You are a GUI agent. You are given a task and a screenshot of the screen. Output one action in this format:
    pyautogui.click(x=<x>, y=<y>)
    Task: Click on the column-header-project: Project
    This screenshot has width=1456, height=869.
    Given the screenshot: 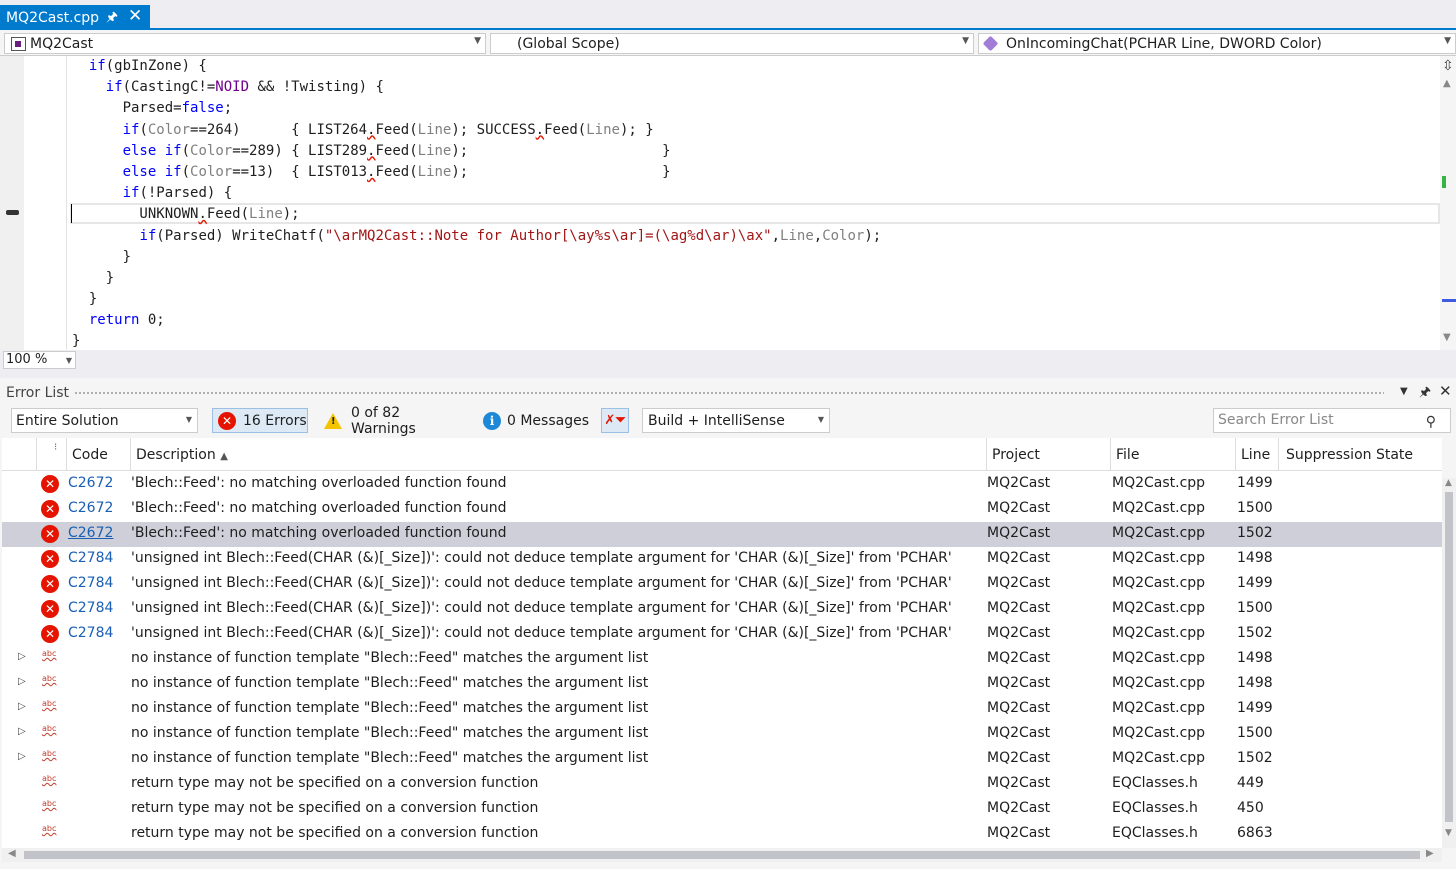 What is the action you would take?
    pyautogui.click(x=1016, y=455)
    